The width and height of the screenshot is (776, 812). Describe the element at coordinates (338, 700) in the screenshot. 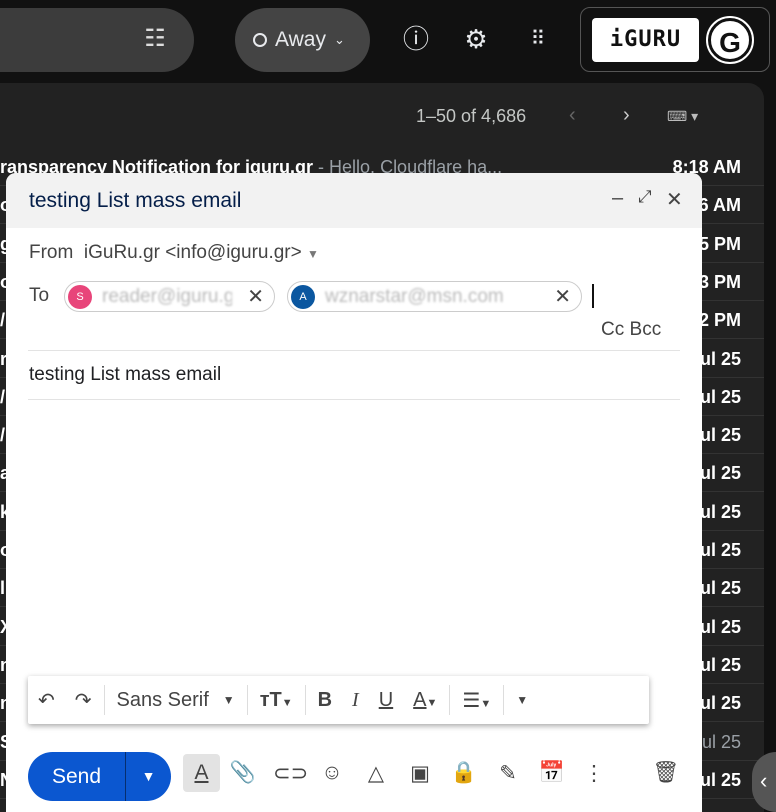

I see `formatting-toolbar: ↶ ↷ Sans Serif ▼ ᴛT▼ B I U A▼ ☰▼ ▼` at that location.